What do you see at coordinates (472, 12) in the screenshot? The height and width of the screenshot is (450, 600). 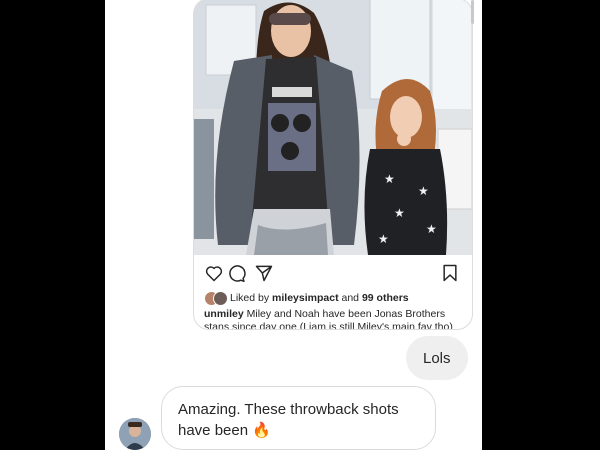 I see `scroll-indicator` at bounding box center [472, 12].